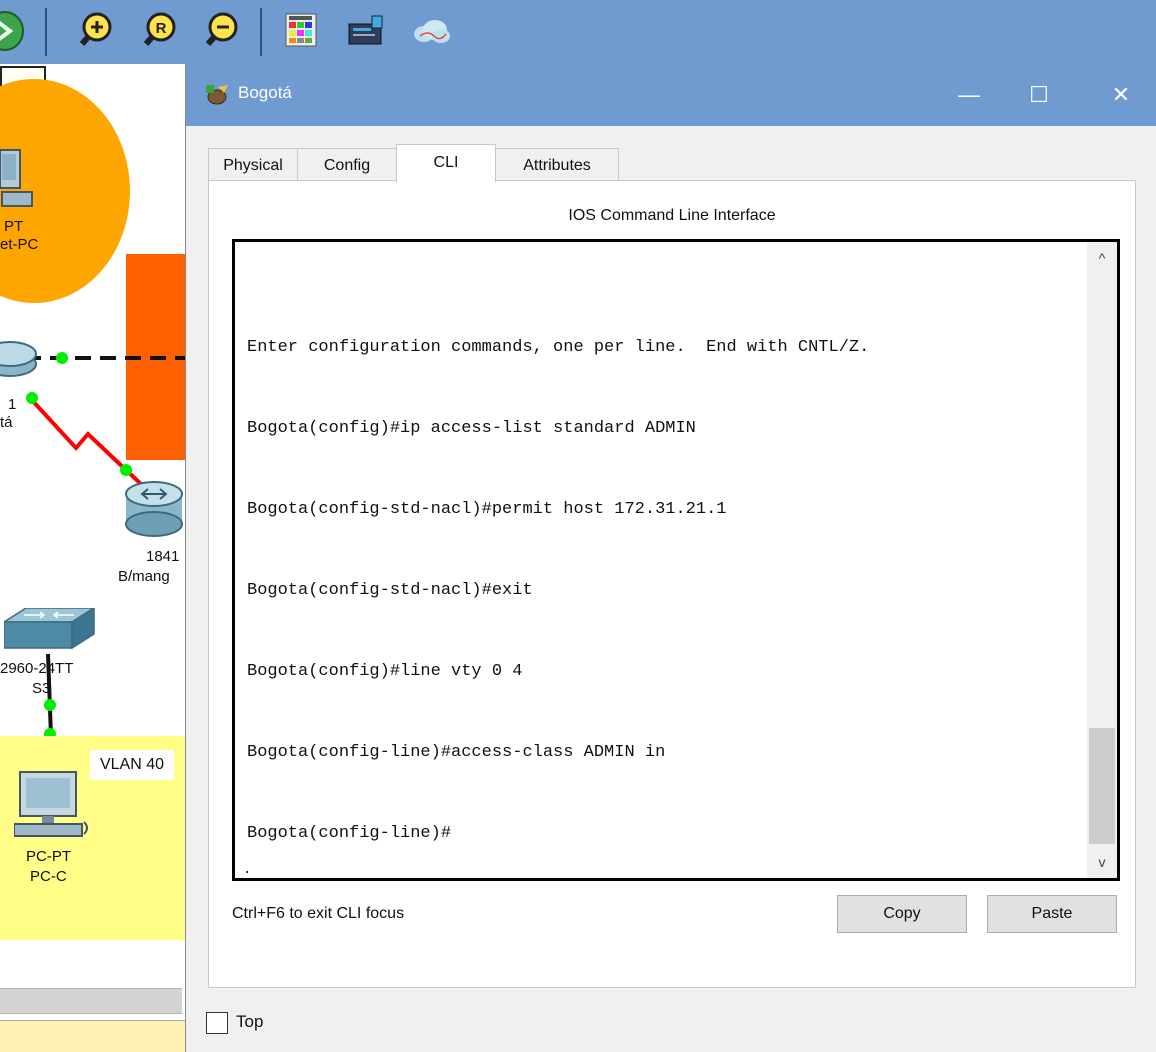 This screenshot has width=1156, height=1052. I want to click on maximize-button: ☐, so click(1039, 95).